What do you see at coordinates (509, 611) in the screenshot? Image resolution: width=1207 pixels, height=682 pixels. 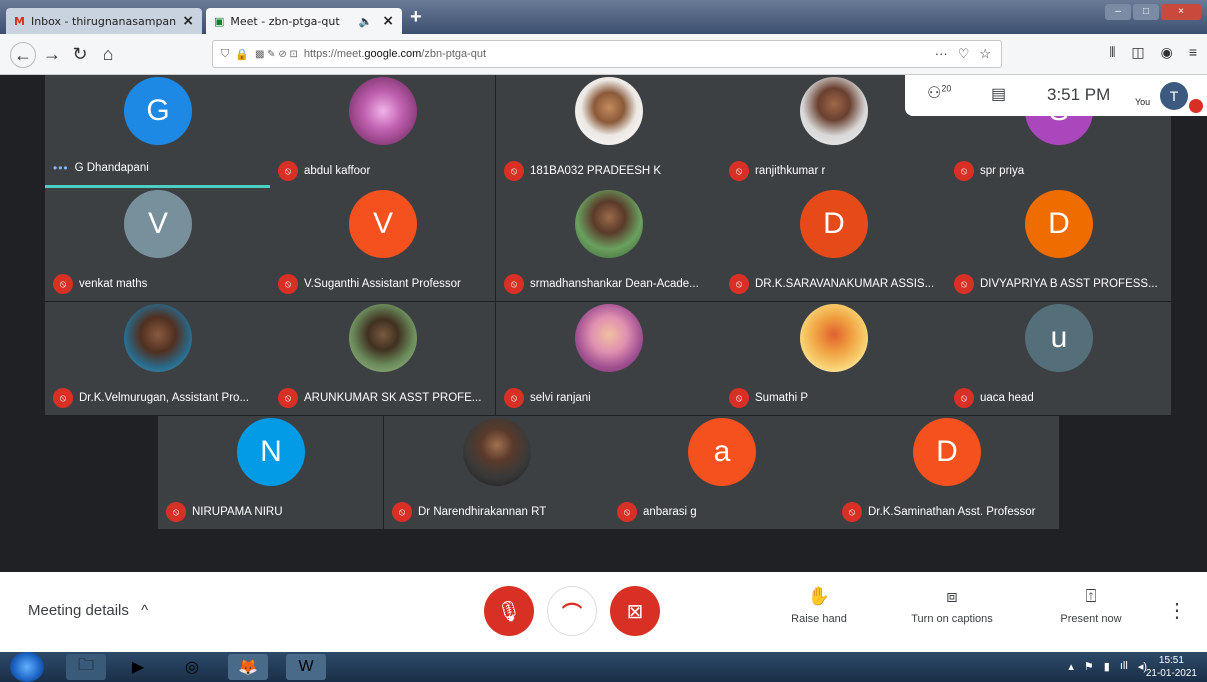 I see `mic-toggle-button: 🎙` at bounding box center [509, 611].